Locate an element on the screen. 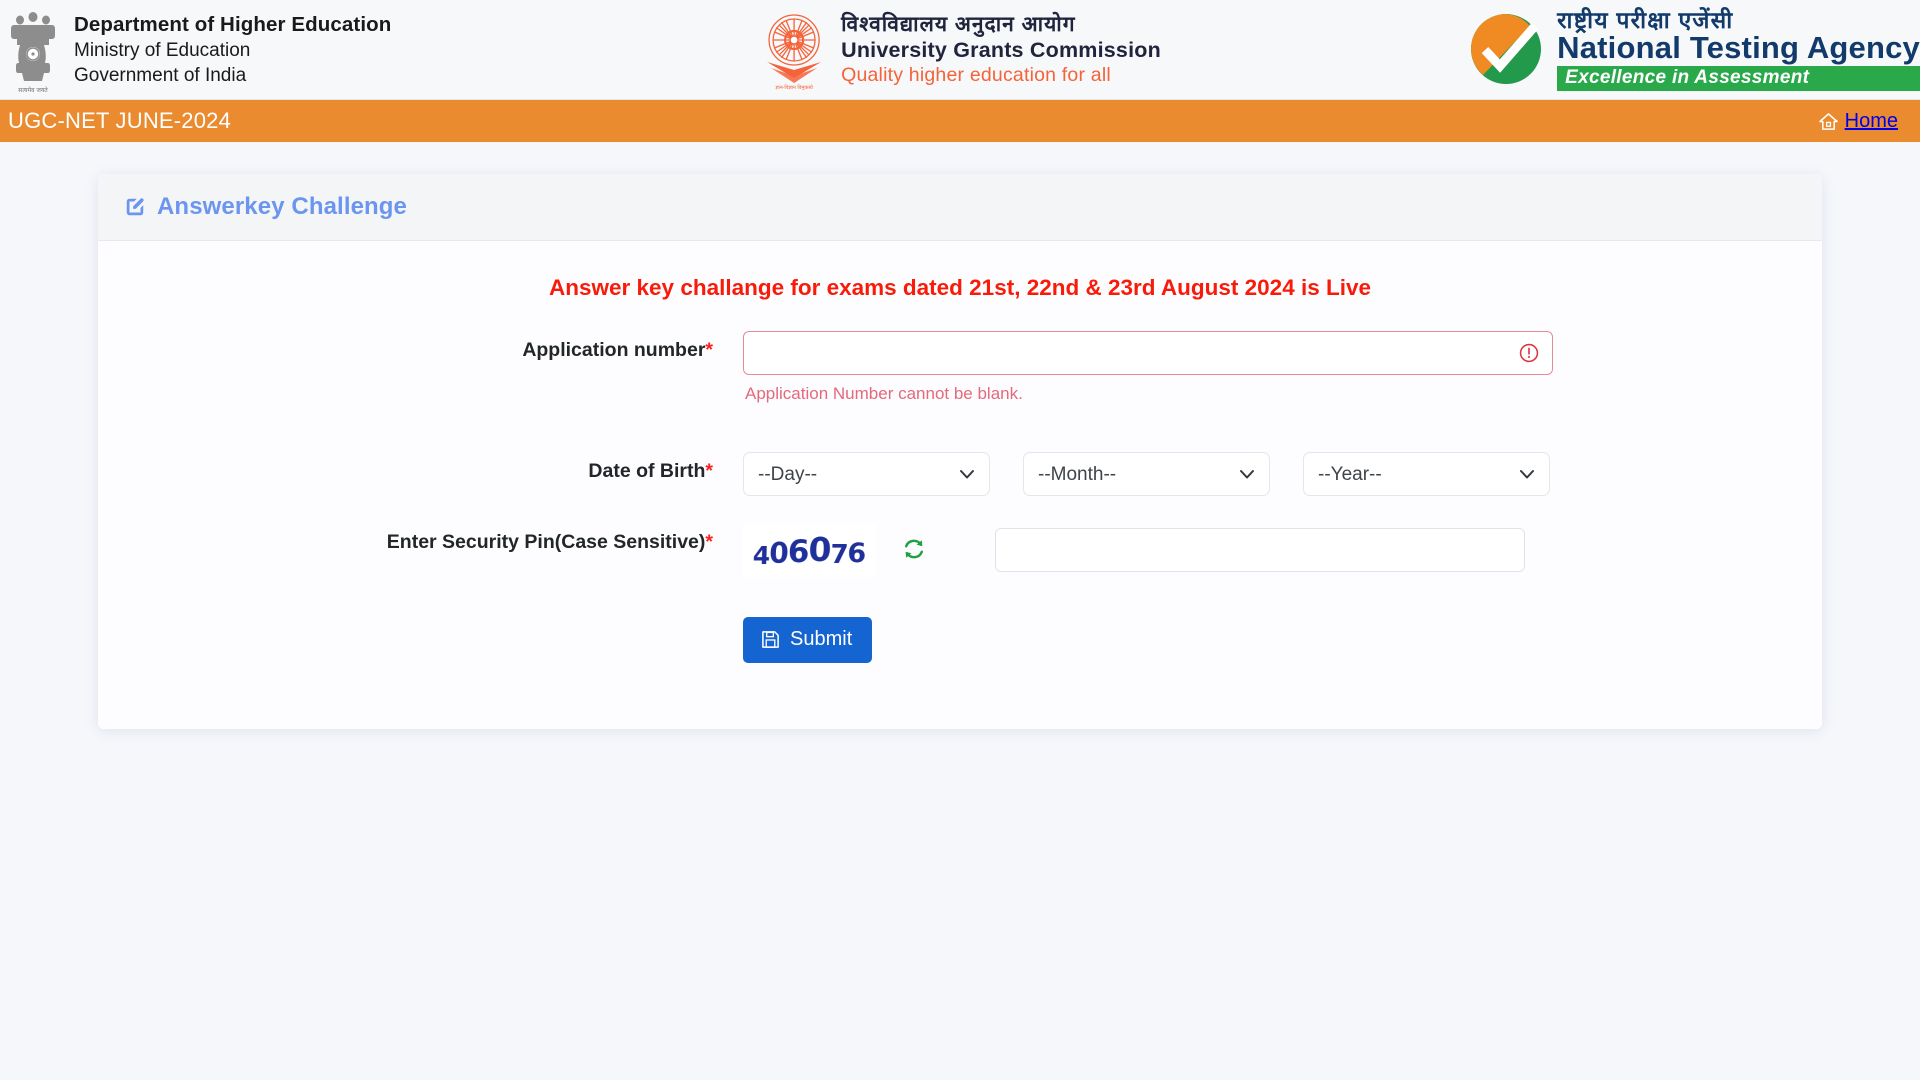 The image size is (1920, 1080). edit-square-icon is located at coordinates (135, 207).